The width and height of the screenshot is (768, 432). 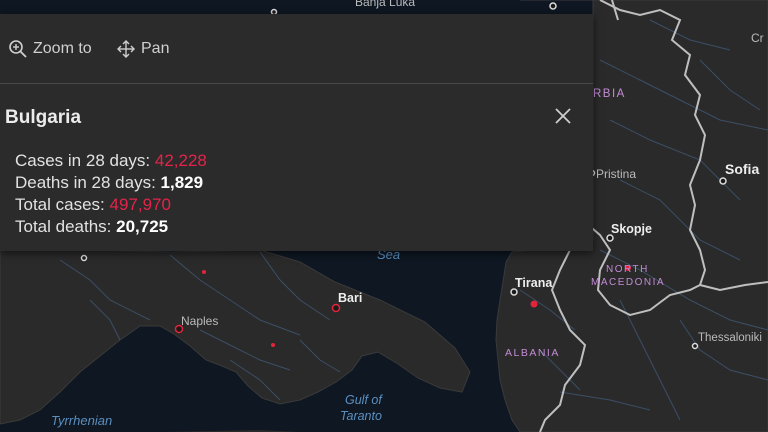 I want to click on zoom-in-icon, so click(x=18, y=49).